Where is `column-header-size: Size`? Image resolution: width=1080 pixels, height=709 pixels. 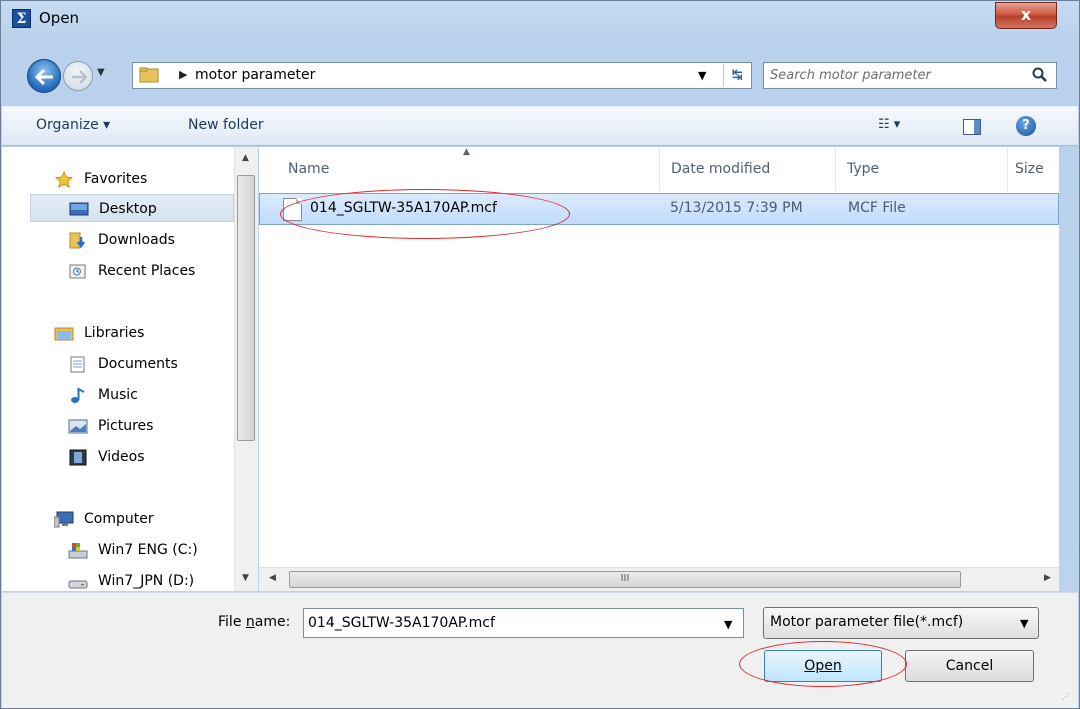
column-header-size: Size is located at coordinates (1029, 169).